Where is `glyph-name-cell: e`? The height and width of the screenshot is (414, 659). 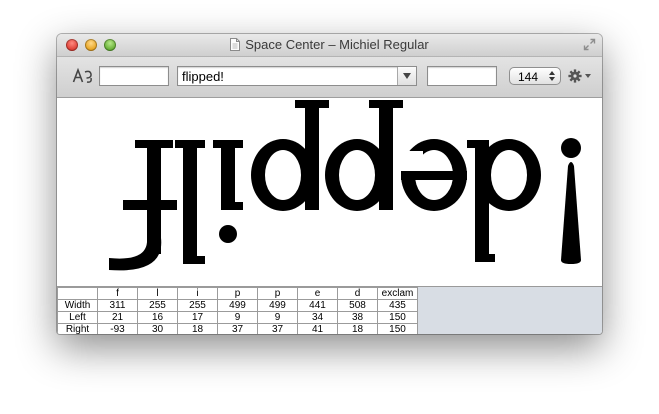 glyph-name-cell: e is located at coordinates (317, 293).